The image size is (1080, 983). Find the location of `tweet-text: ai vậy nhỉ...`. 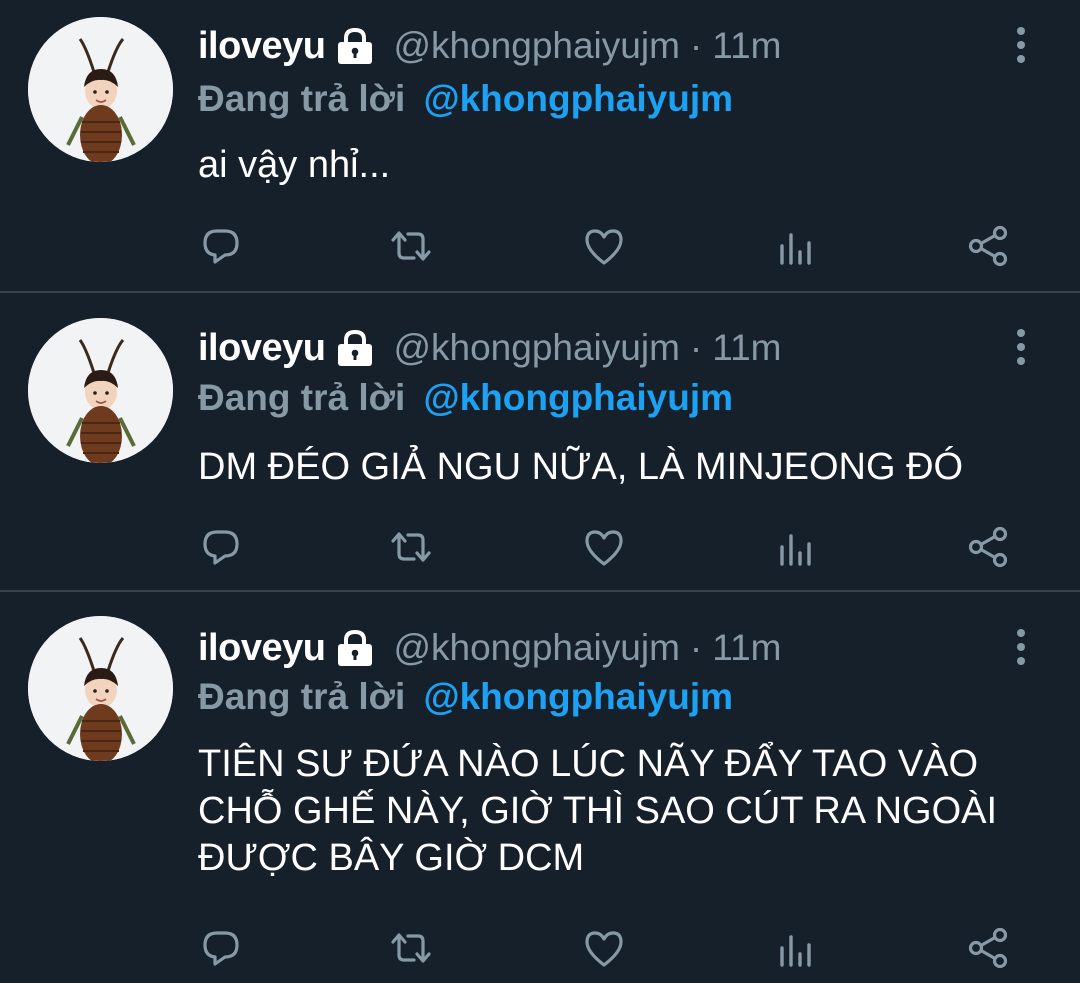

tweet-text: ai vậy nhỉ... is located at coordinates (294, 165).